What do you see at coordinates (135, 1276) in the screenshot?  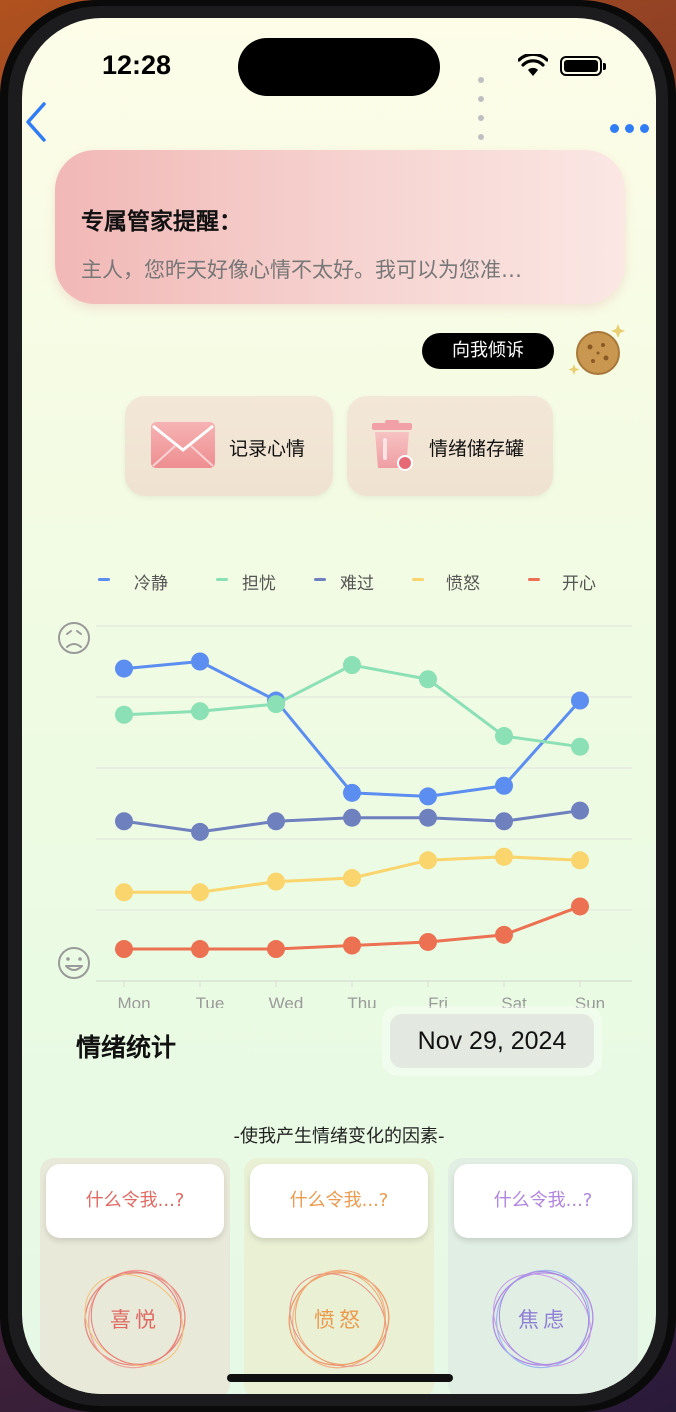 I see `factor-card-joy: 什么令我...? 喜悦` at bounding box center [135, 1276].